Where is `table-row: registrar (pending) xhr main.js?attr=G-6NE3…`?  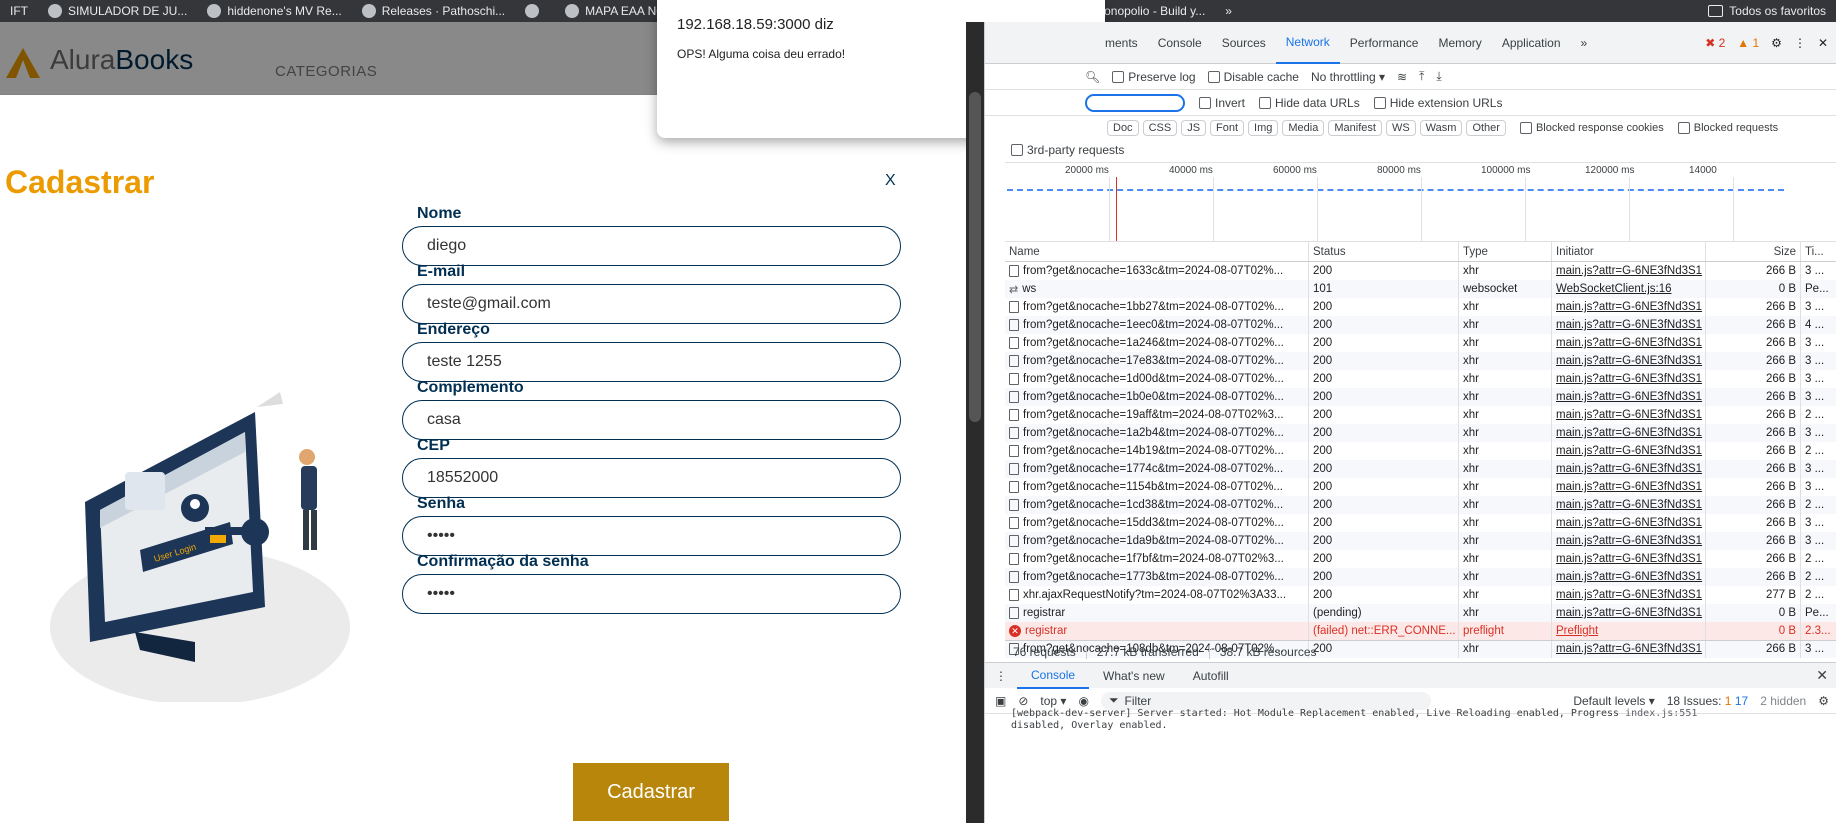
table-row: registrar (pending) xhr main.js?attr=G-6NE3… is located at coordinates (1420, 613).